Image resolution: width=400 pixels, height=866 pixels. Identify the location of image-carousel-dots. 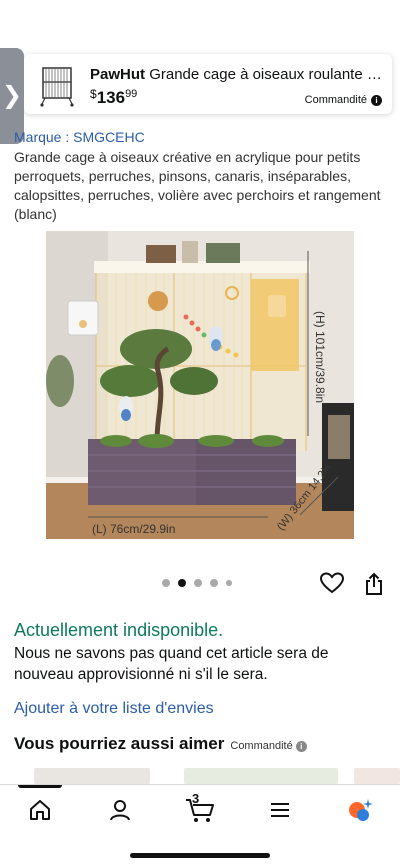
(197, 583).